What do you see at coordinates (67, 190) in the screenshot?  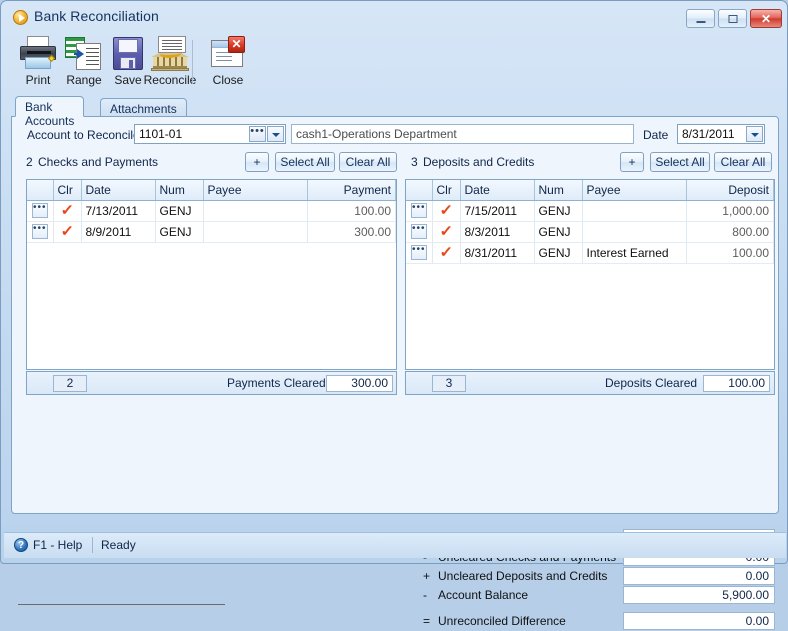 I see `checks-col-clr: Clr` at bounding box center [67, 190].